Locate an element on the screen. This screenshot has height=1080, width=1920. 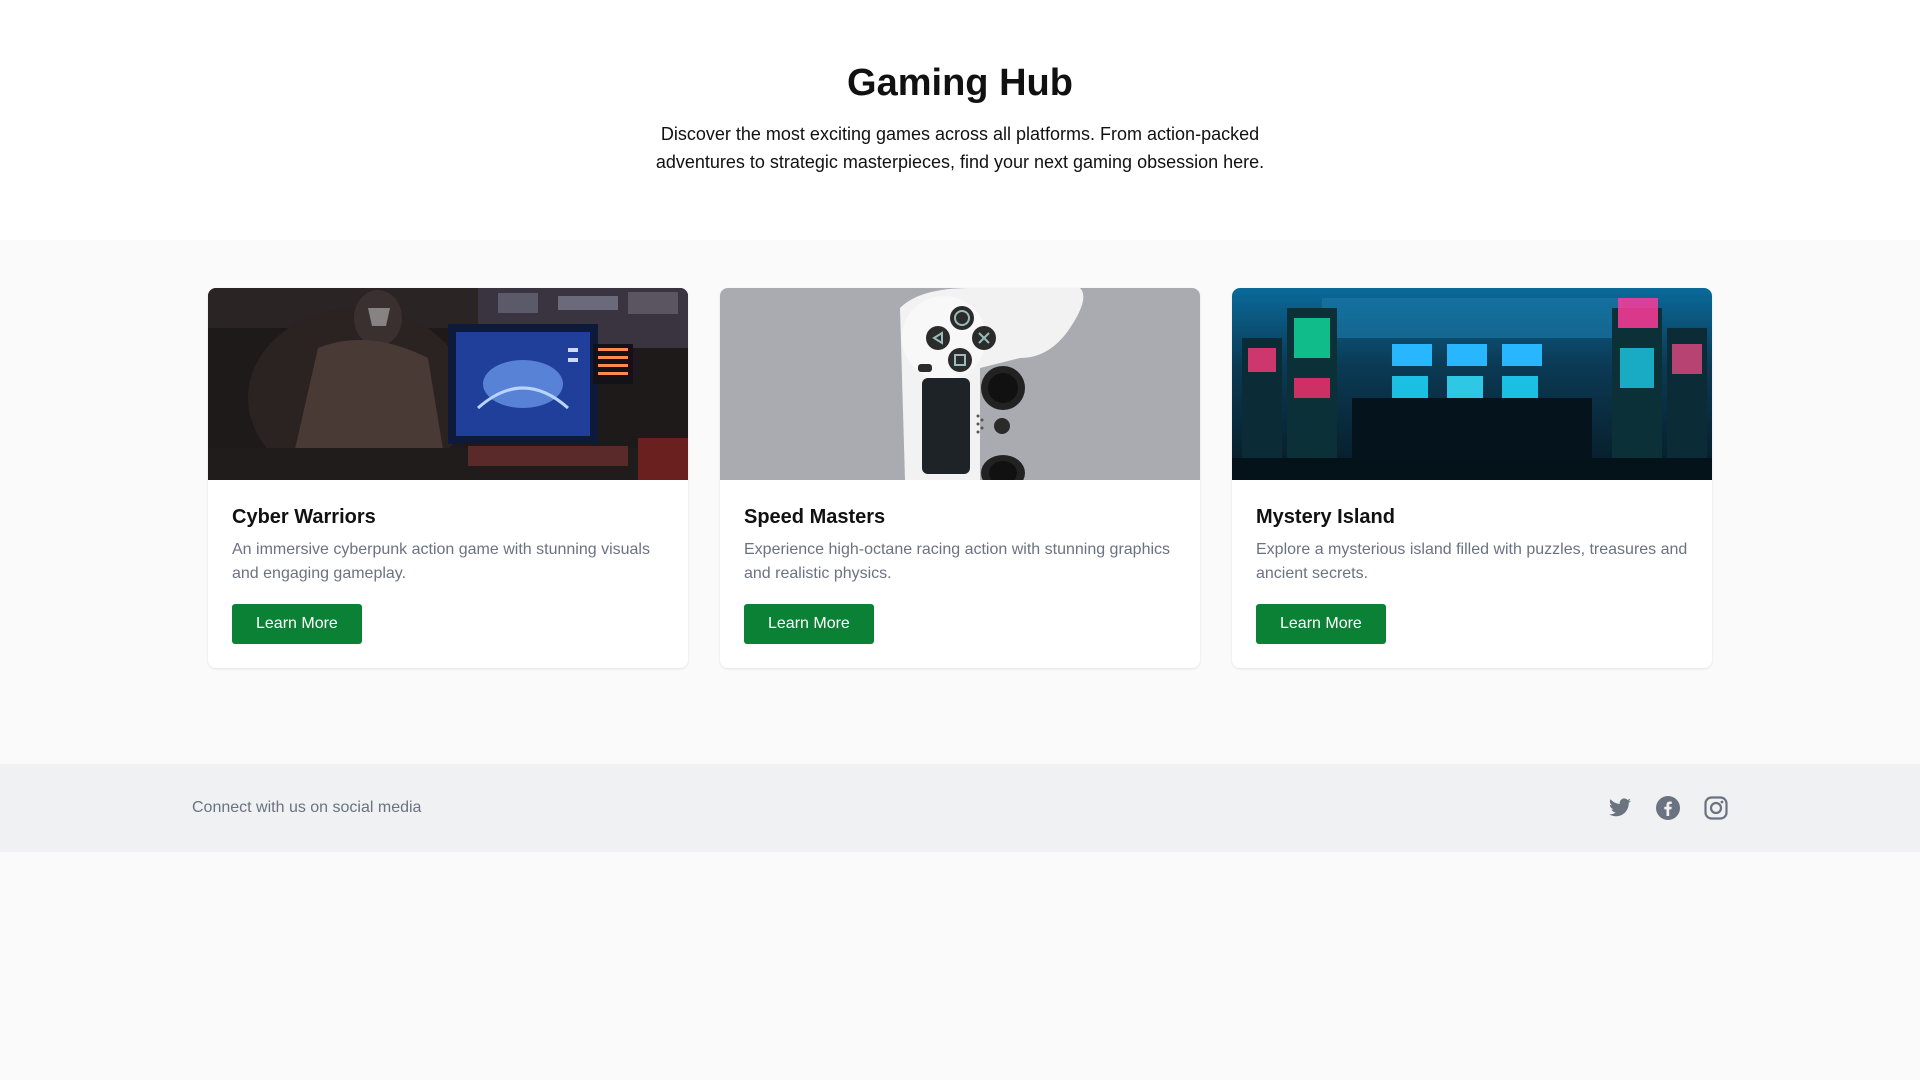
neon-arcade-image is located at coordinates (1472, 384).